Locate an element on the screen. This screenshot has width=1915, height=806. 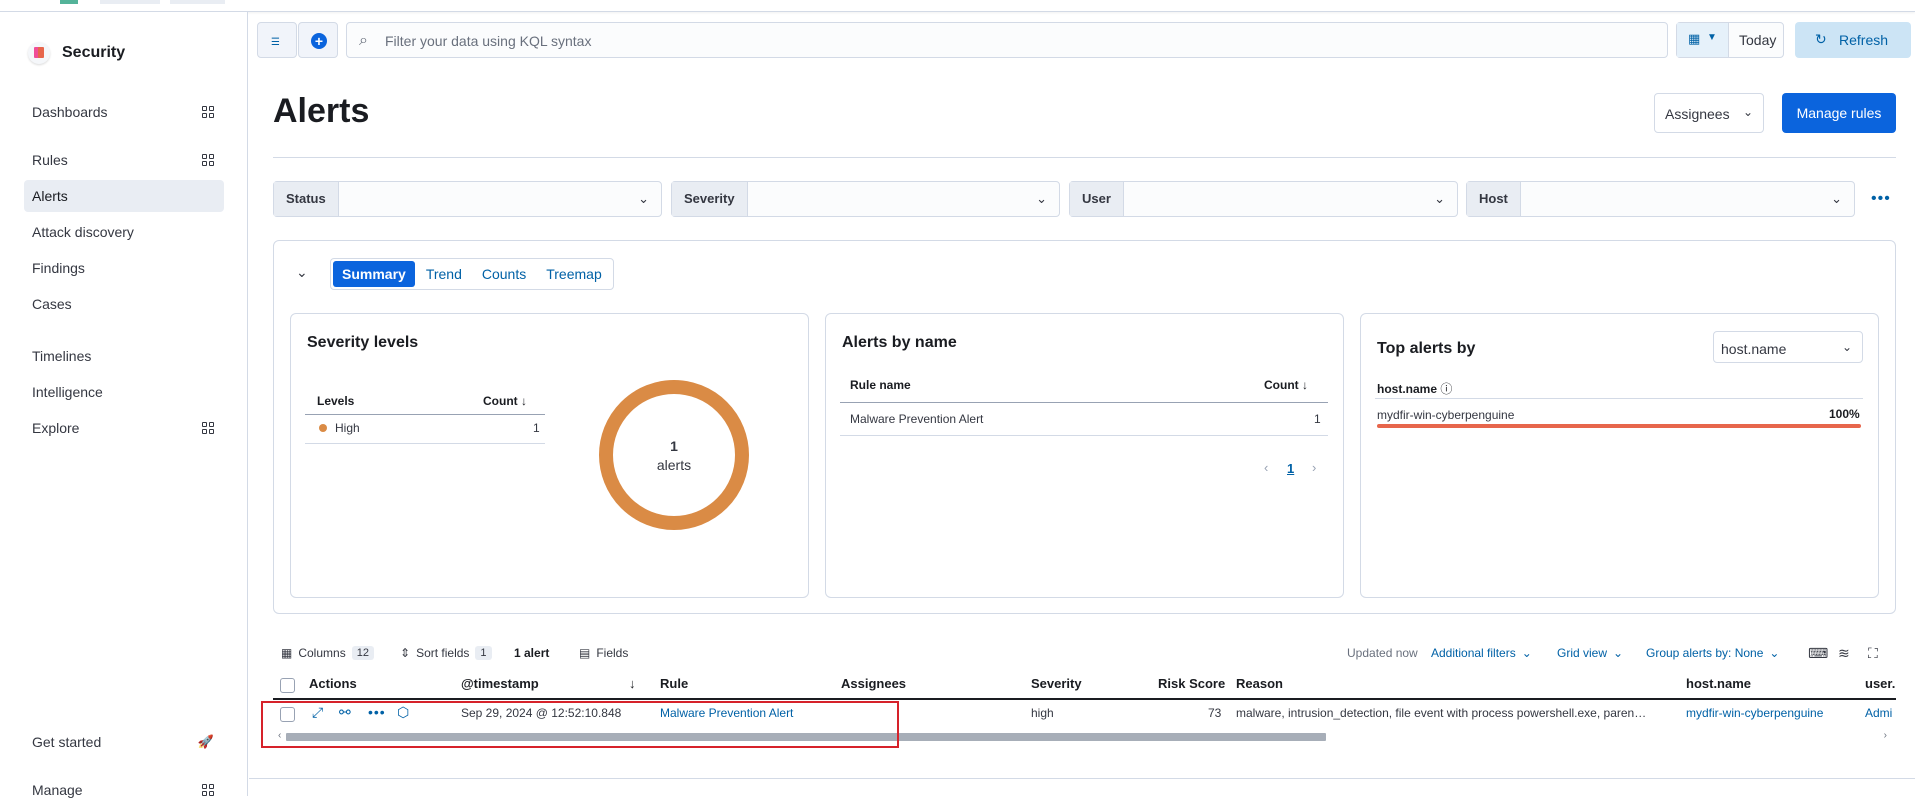
sidebar-item-manage: Manage is located at coordinates (124, 790).